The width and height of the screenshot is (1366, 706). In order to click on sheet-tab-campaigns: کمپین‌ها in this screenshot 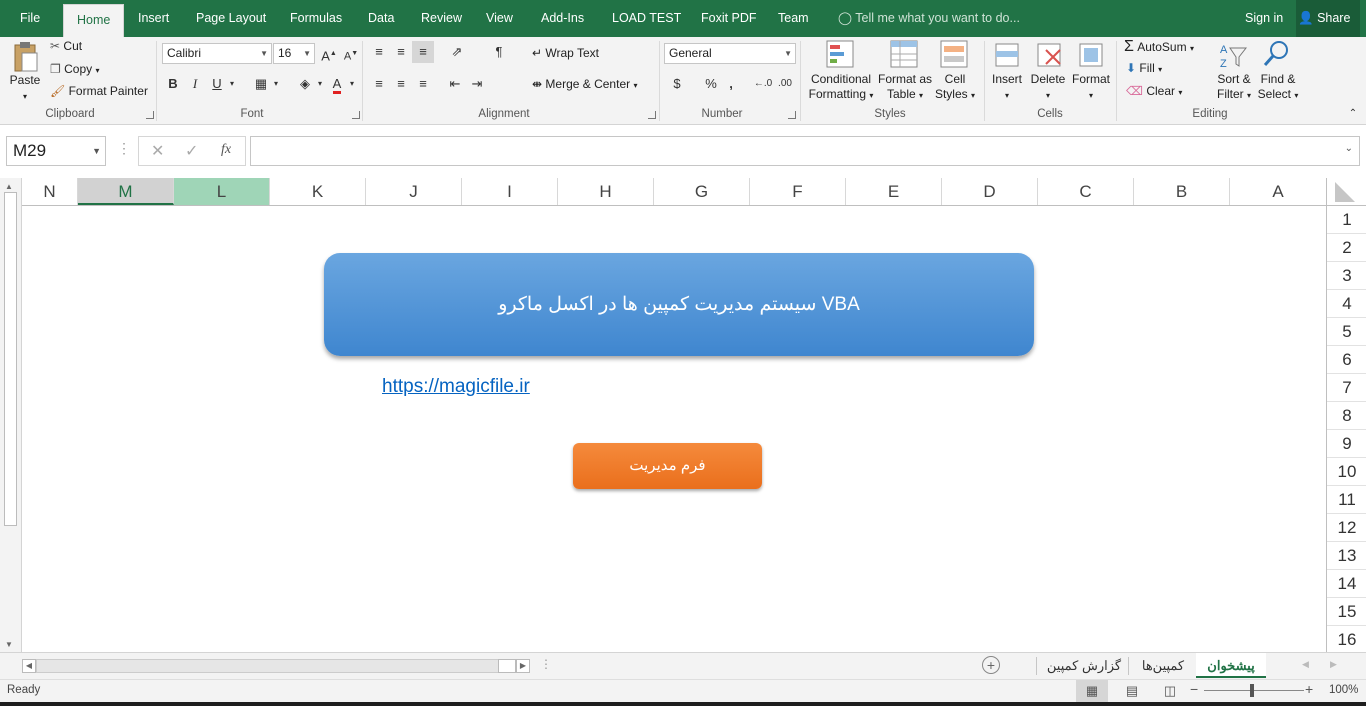, I will do `click(1163, 665)`.